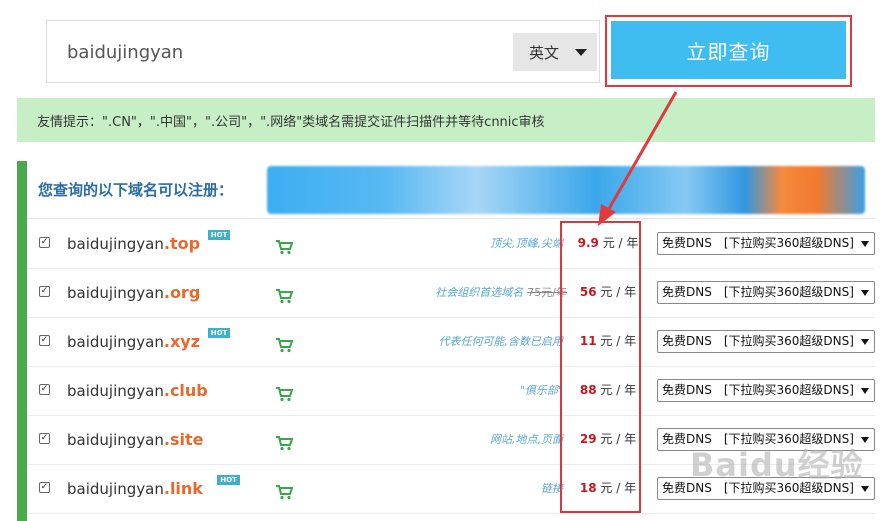  Describe the element at coordinates (277, 52) in the screenshot. I see `search-input` at that location.